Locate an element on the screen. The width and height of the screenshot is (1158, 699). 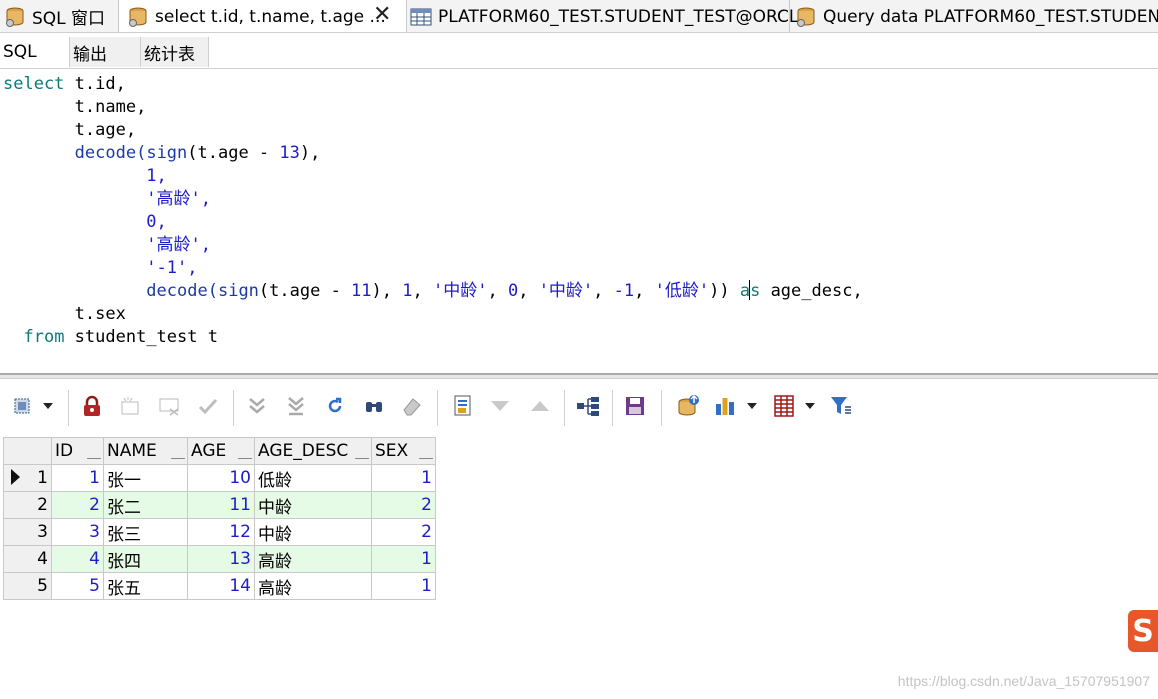
result-toolbar is located at coordinates (579, 407).